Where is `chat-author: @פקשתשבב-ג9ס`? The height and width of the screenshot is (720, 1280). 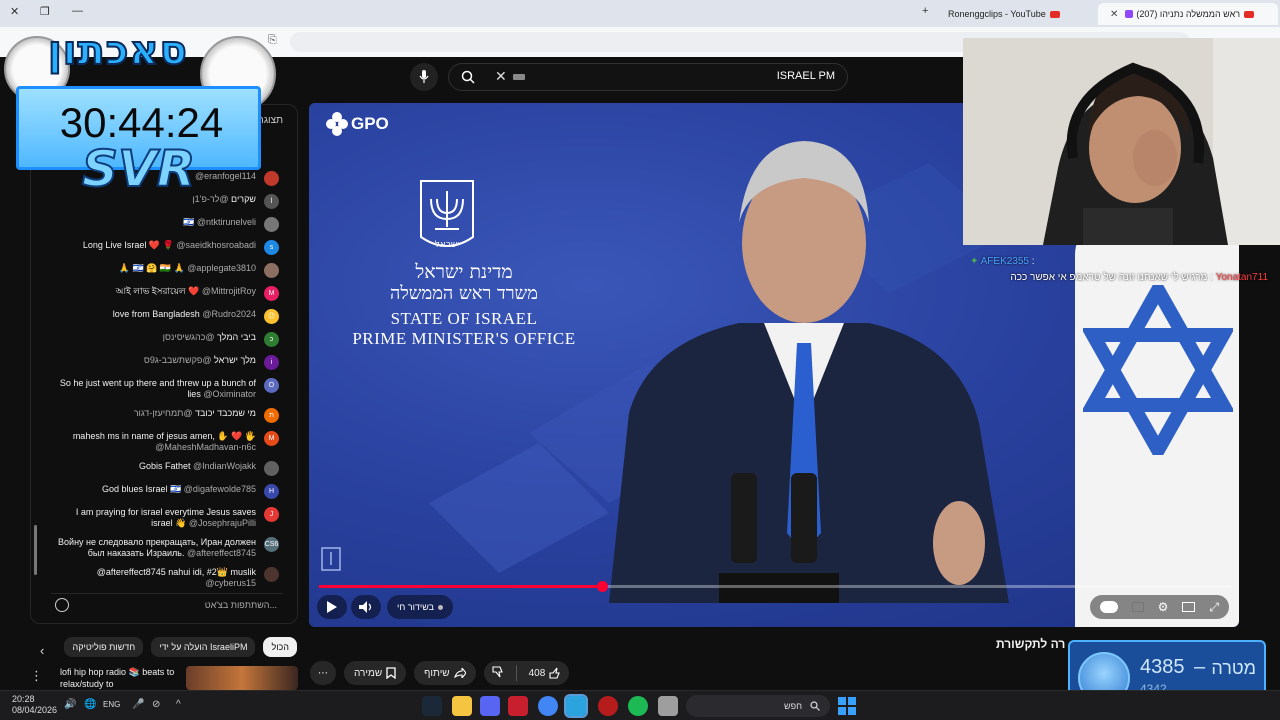 chat-author: @פקשתשבב-ג9ס is located at coordinates (178, 360).